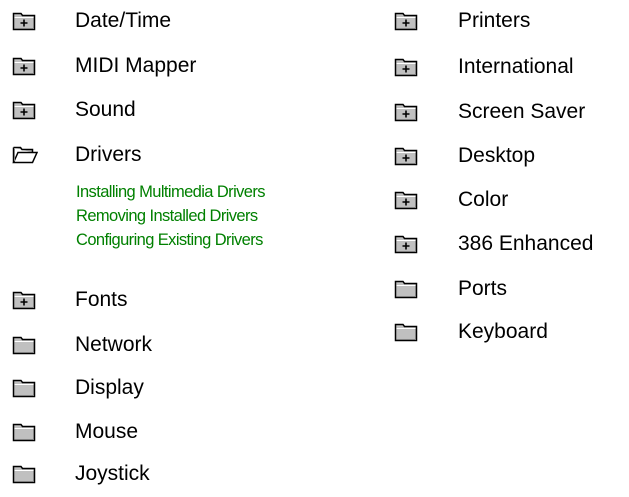  Describe the element at coordinates (526, 243) in the screenshot. I see `topic-label: 386 Enhanced` at that location.